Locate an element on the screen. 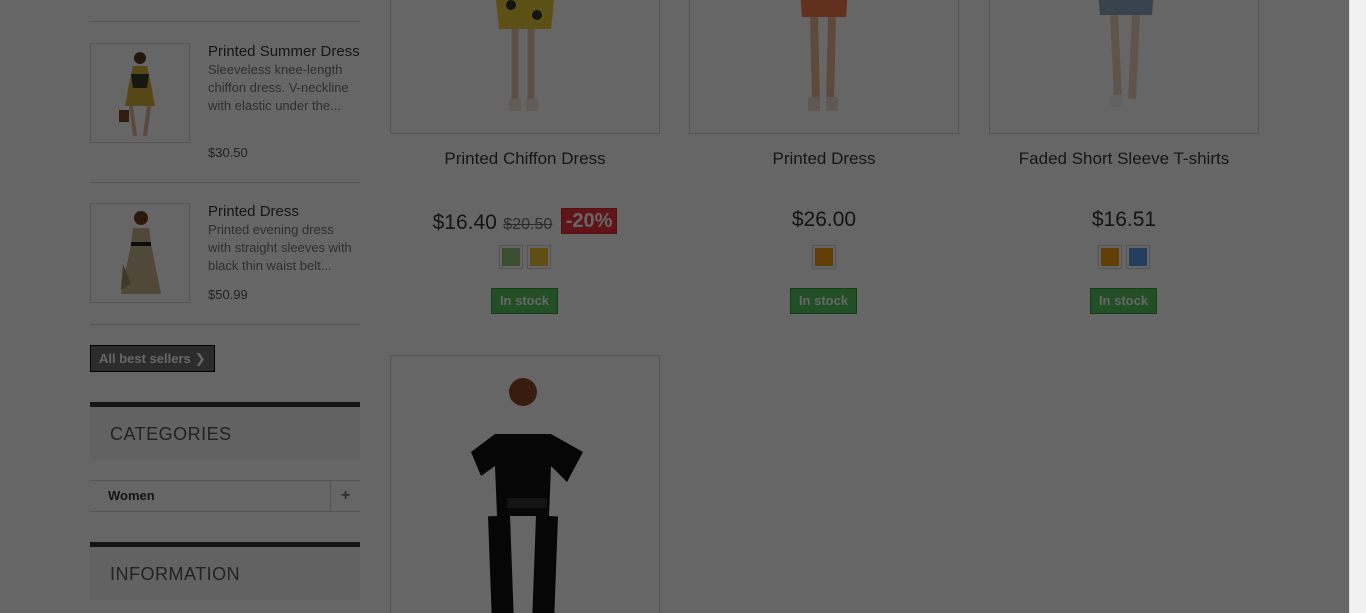  all-best-sellers-button: All best sellers ❯ is located at coordinates (152, 358).